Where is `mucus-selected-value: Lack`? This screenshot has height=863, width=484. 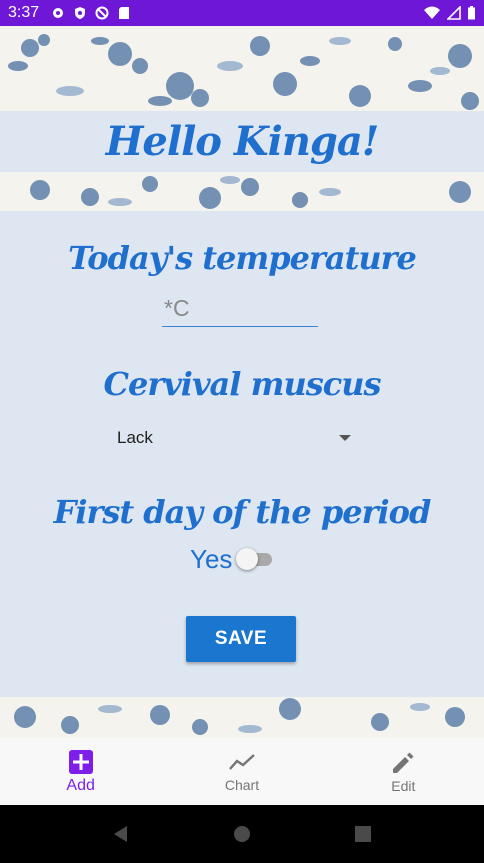 mucus-selected-value: Lack is located at coordinates (135, 437).